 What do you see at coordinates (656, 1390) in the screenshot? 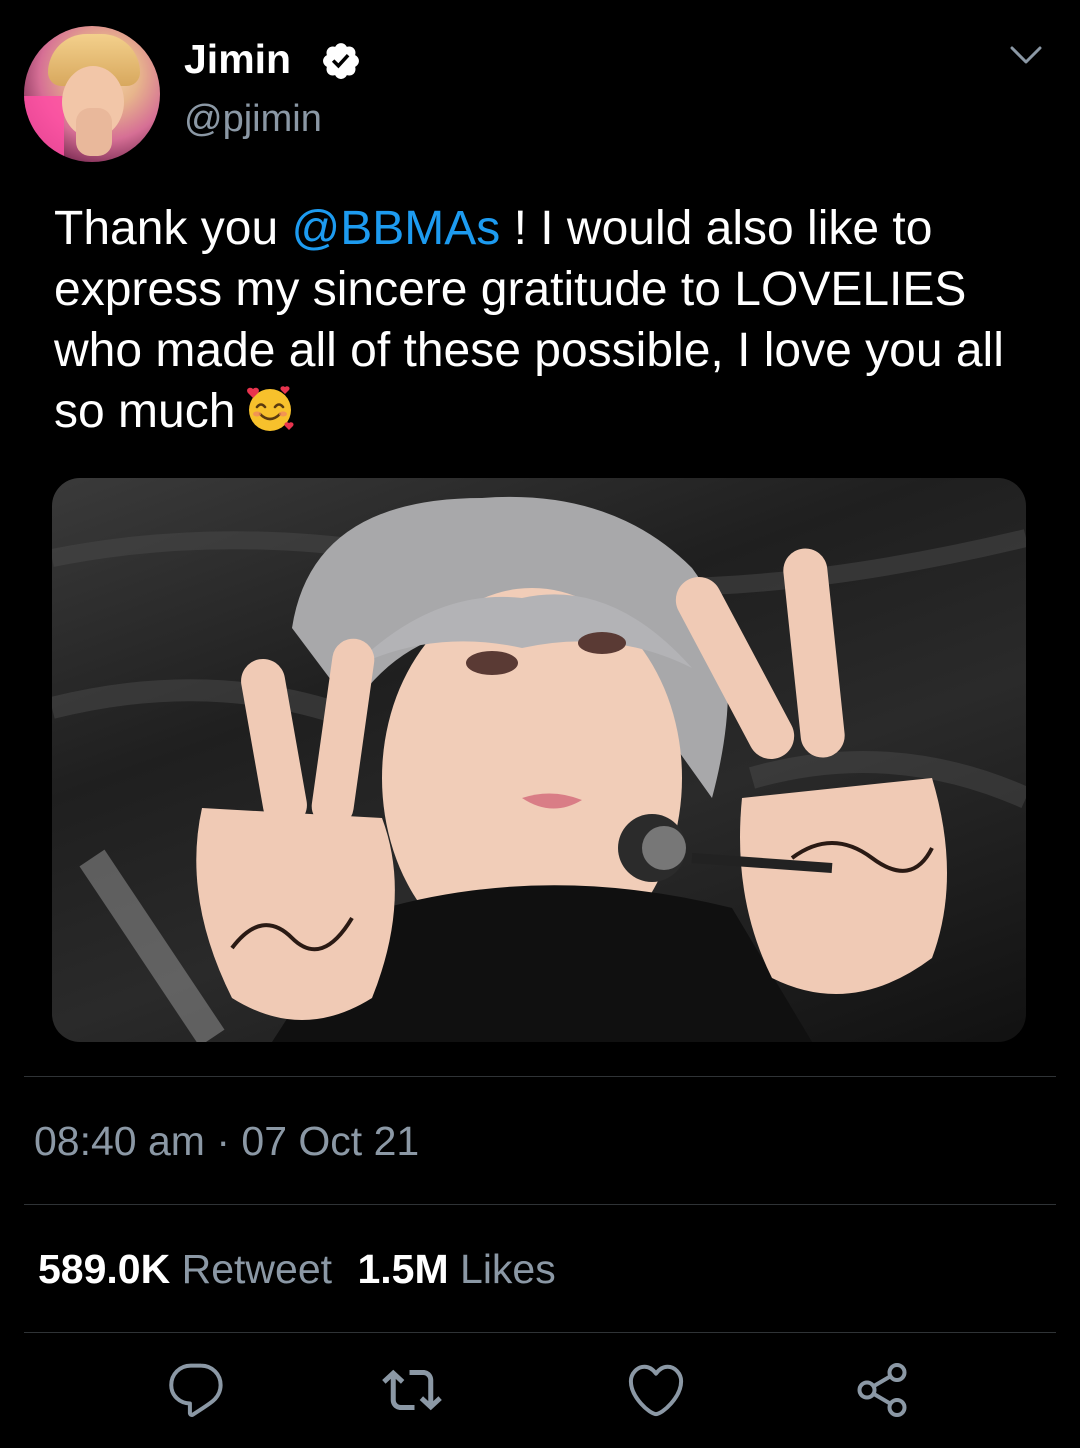
I see `like-icon` at bounding box center [656, 1390].